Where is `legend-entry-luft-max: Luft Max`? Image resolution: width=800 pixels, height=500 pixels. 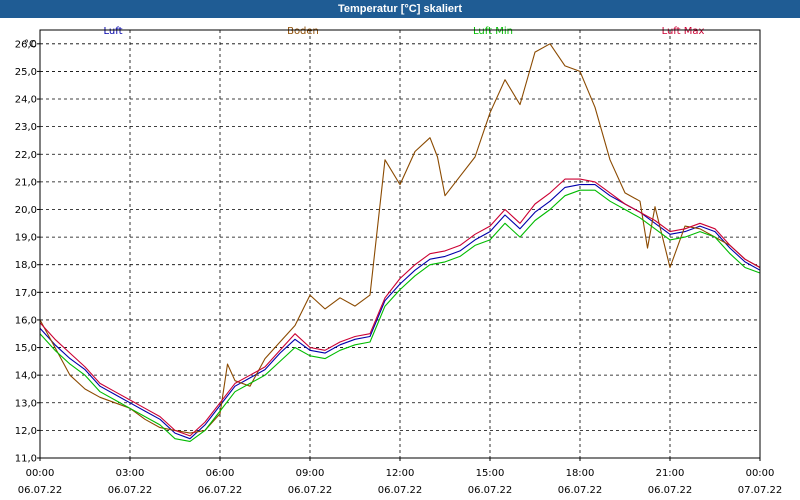 legend-entry-luft-max: Luft Max is located at coordinates (683, 31).